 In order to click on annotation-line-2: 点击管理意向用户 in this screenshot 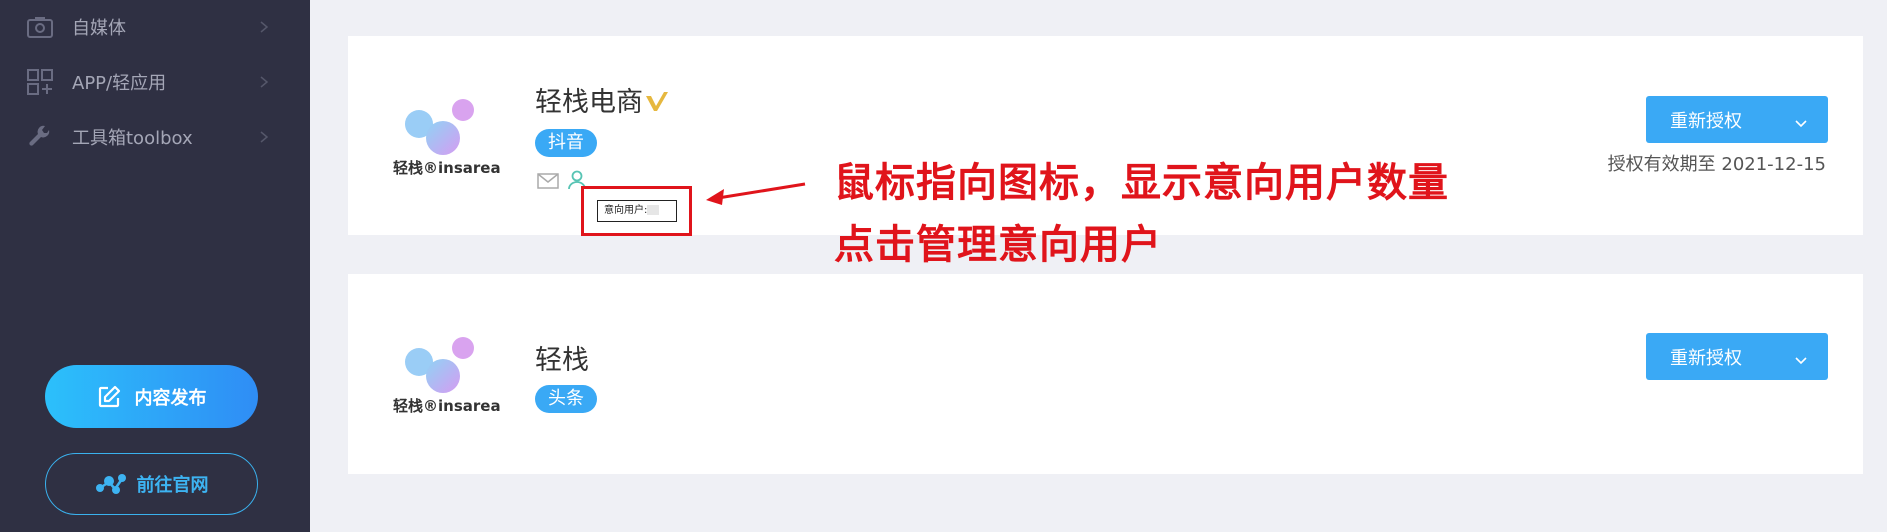, I will do `click(998, 245)`.